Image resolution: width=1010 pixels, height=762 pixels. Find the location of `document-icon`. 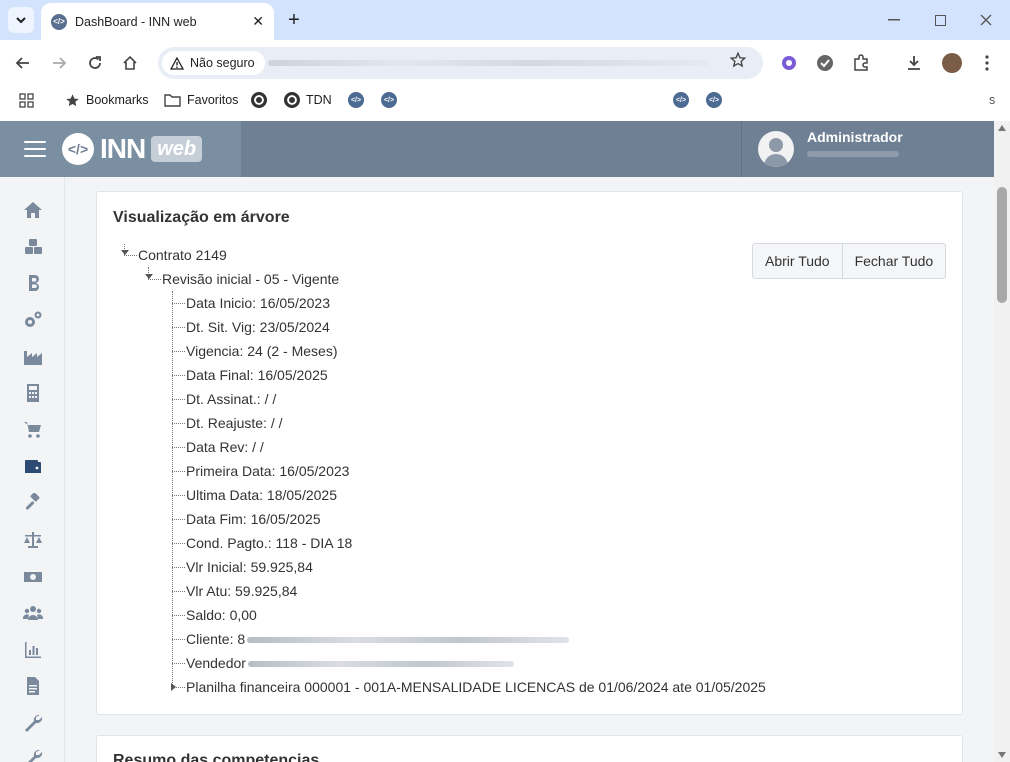

document-icon is located at coordinates (33, 686).